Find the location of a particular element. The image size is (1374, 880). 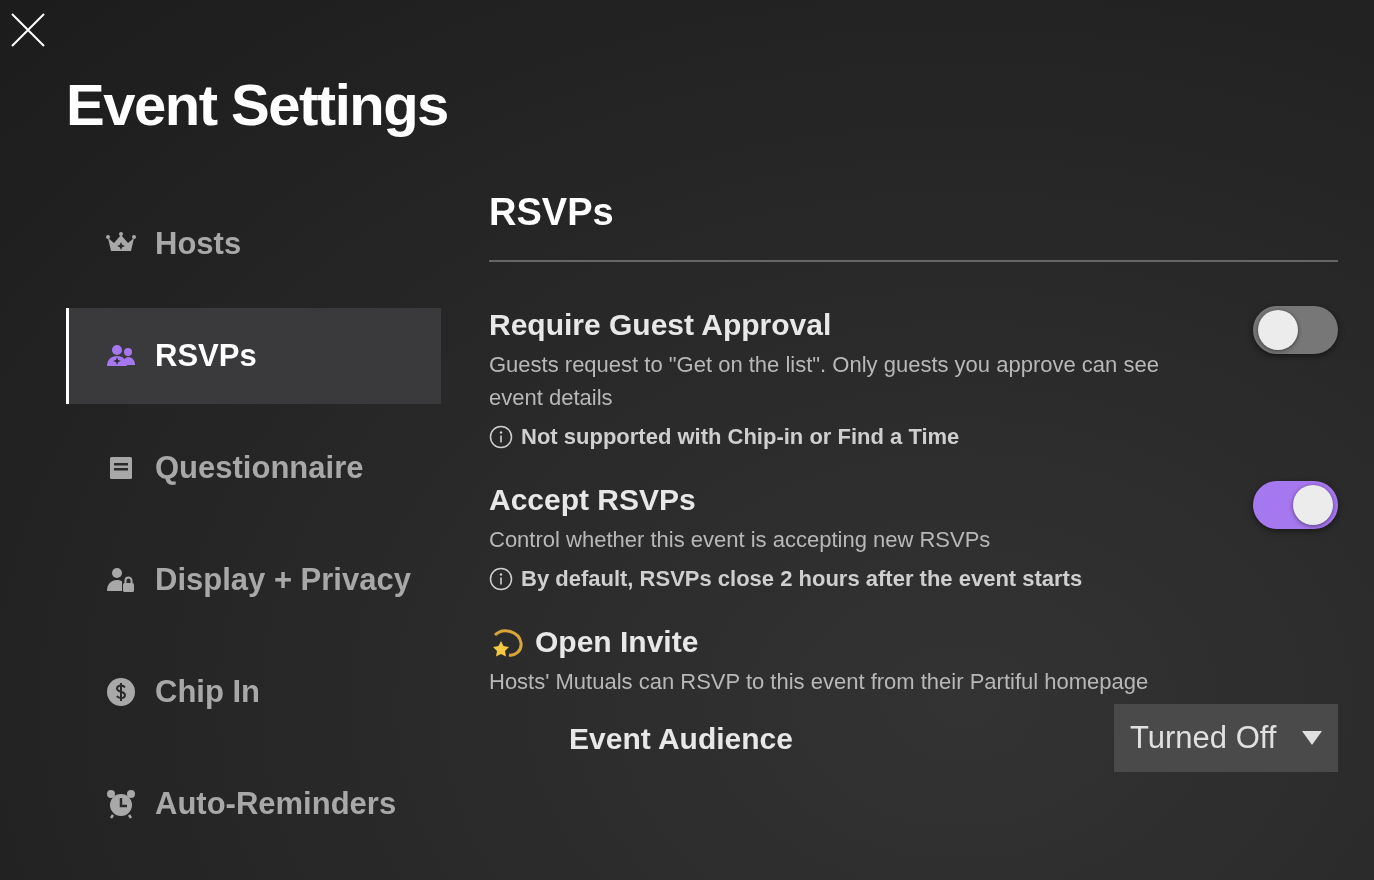

field-label: Event Audience is located at coordinates (681, 738).